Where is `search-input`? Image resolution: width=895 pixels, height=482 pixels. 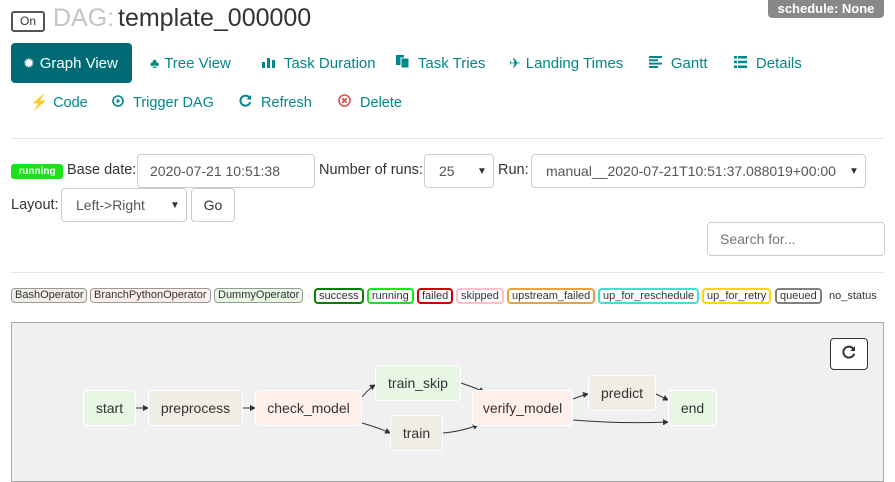
search-input is located at coordinates (796, 239).